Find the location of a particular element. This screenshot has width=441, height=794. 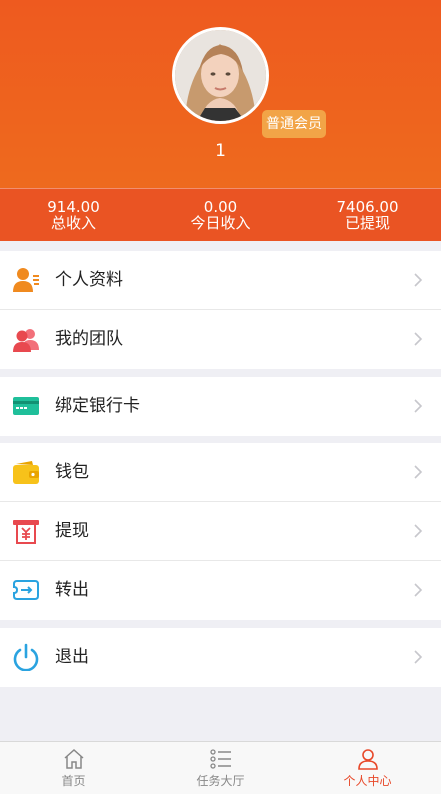

stat-withdrawn: 7406.00 已提现 is located at coordinates (367, 215).